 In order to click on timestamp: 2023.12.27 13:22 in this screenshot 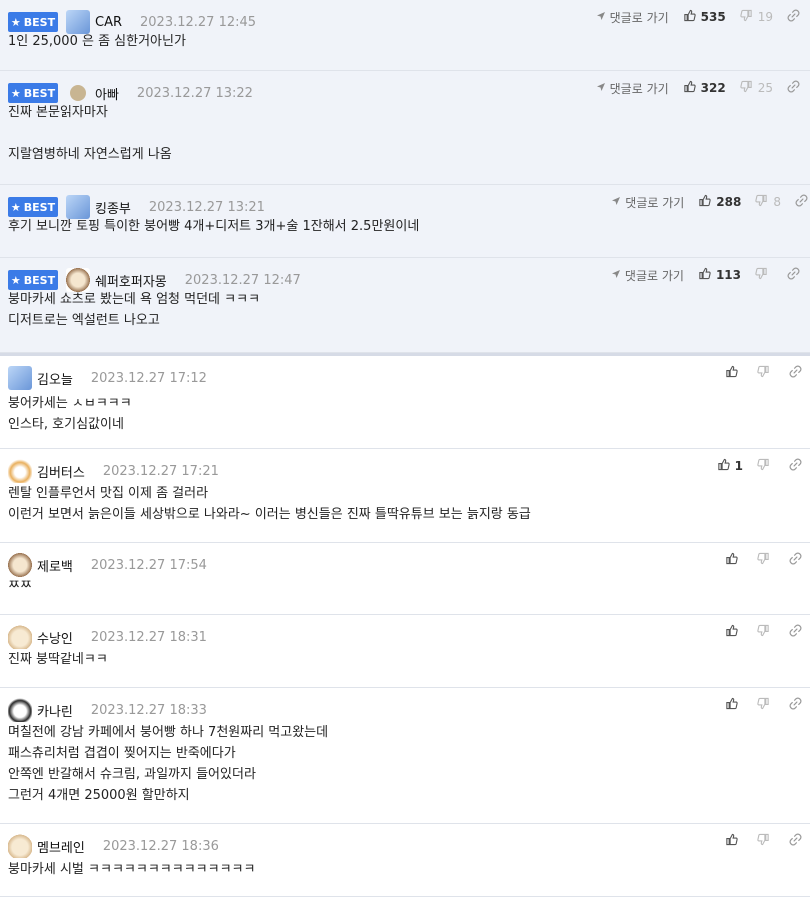, I will do `click(194, 93)`.